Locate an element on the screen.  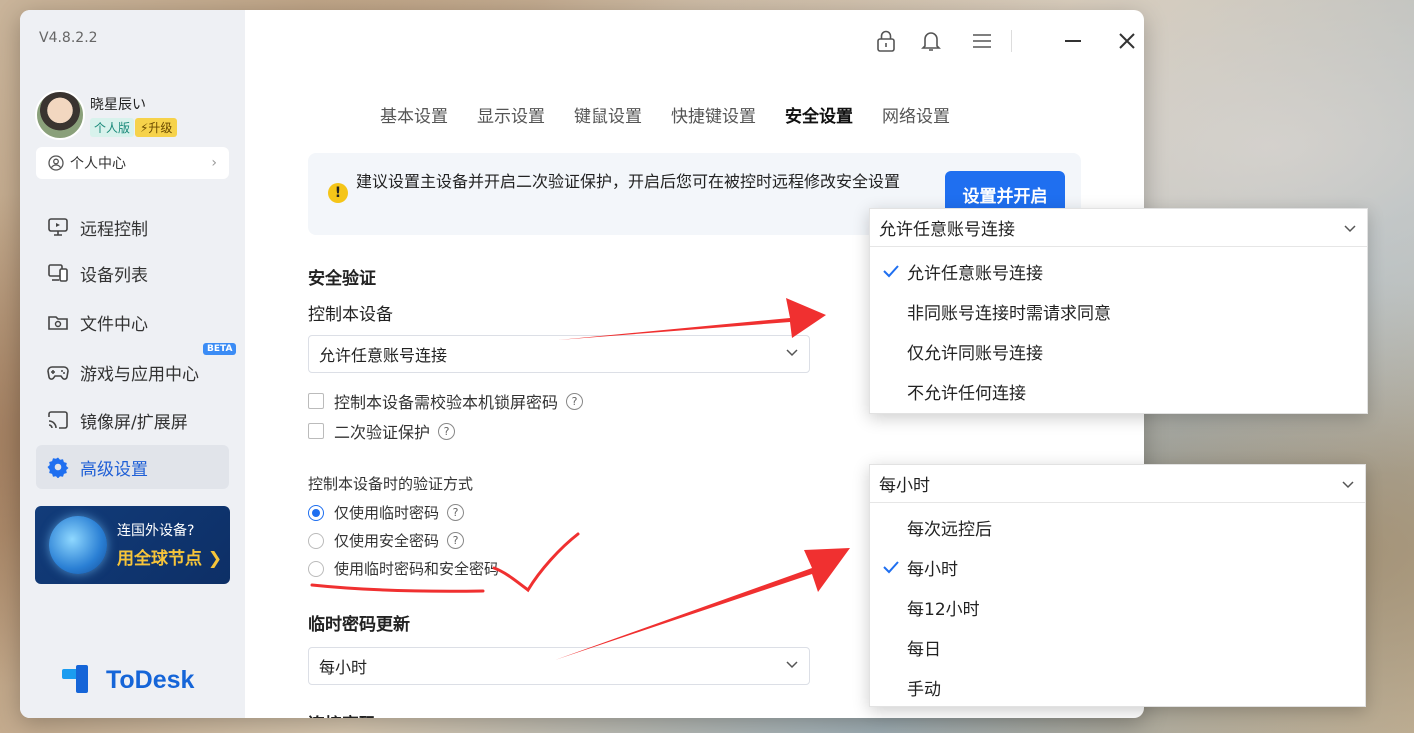
sidebar-item-label: 游戏与应用中心 is located at coordinates (139, 374).